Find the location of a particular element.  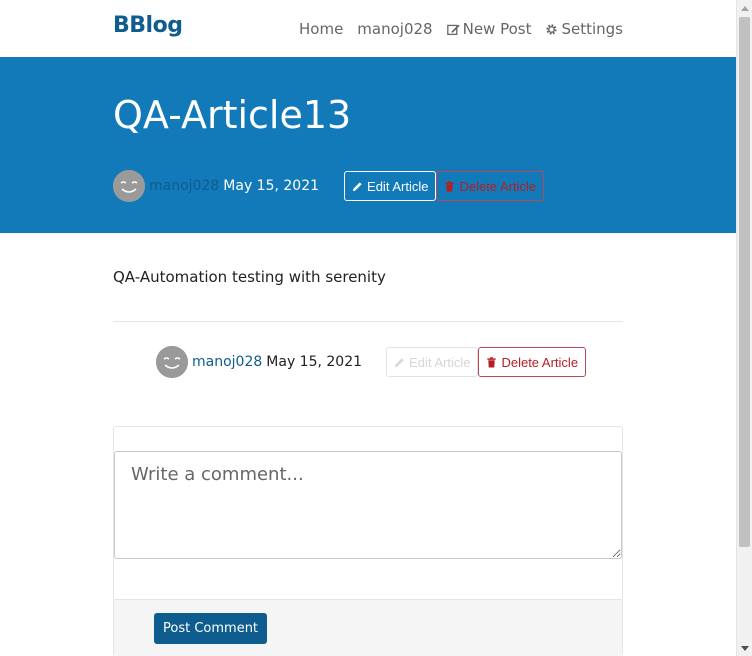

comment-input is located at coordinates (368, 505).